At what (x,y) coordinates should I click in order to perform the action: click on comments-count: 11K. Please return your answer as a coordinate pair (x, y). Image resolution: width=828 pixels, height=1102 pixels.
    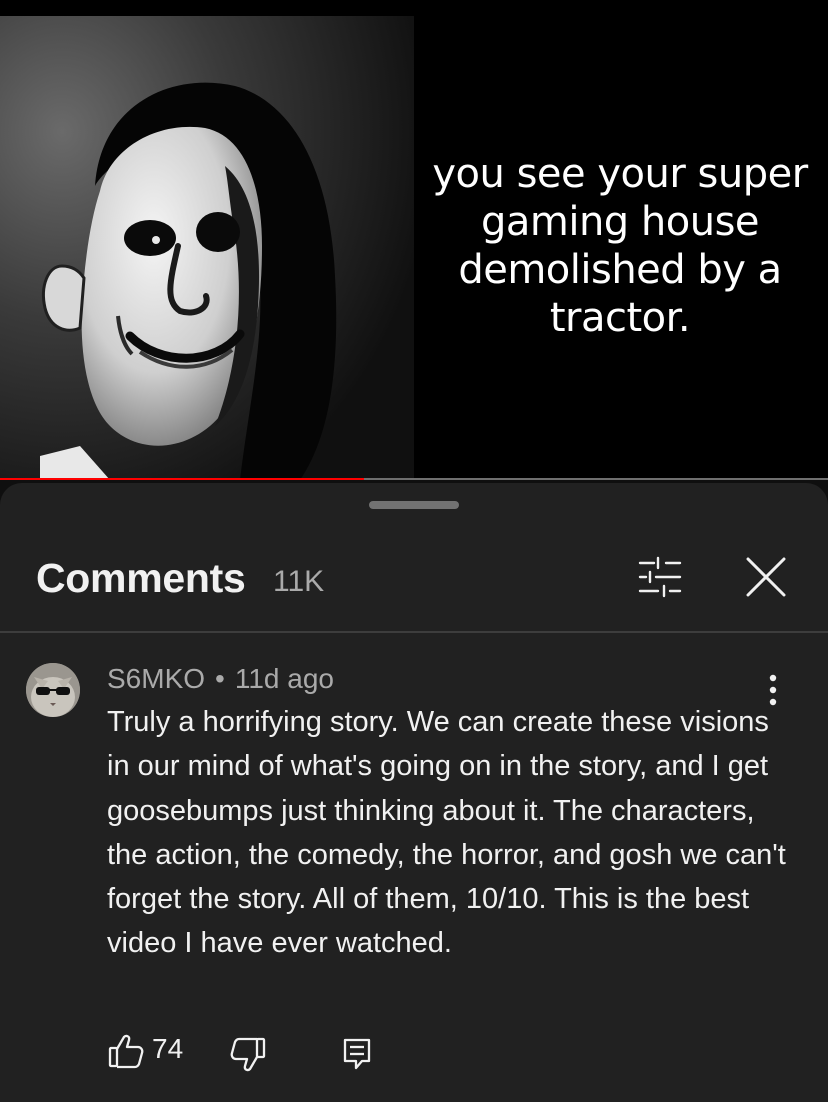
    Looking at the image, I should click on (299, 581).